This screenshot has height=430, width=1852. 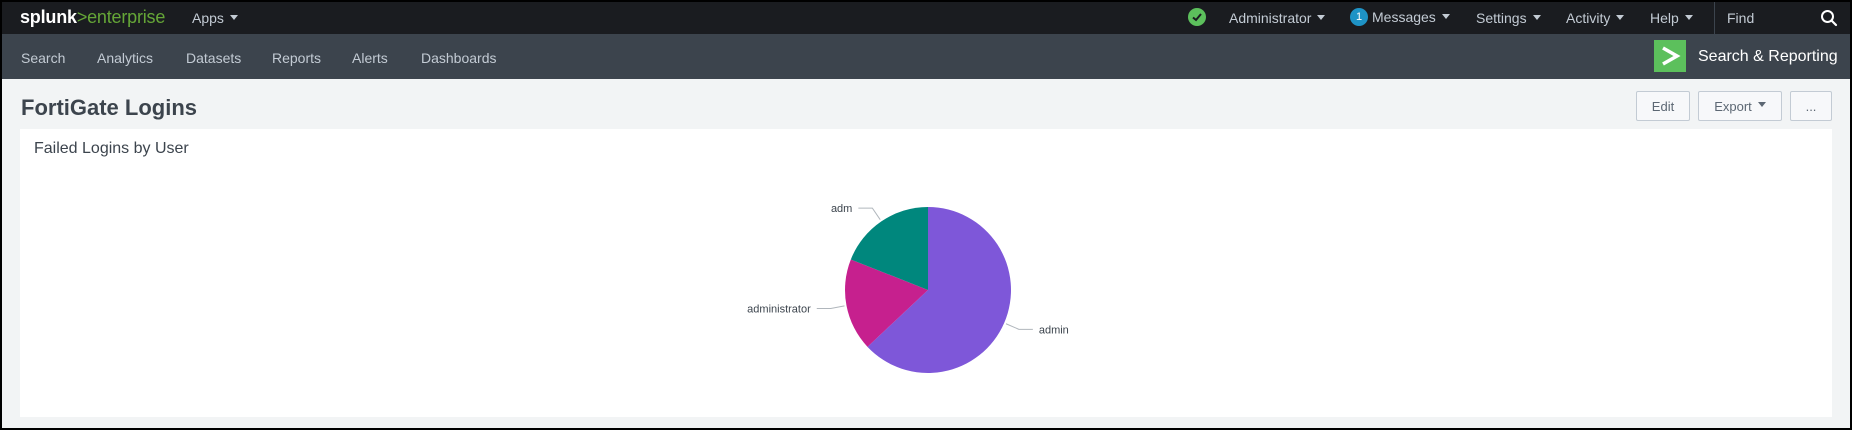 I want to click on export-button: Export, so click(x=1740, y=106).